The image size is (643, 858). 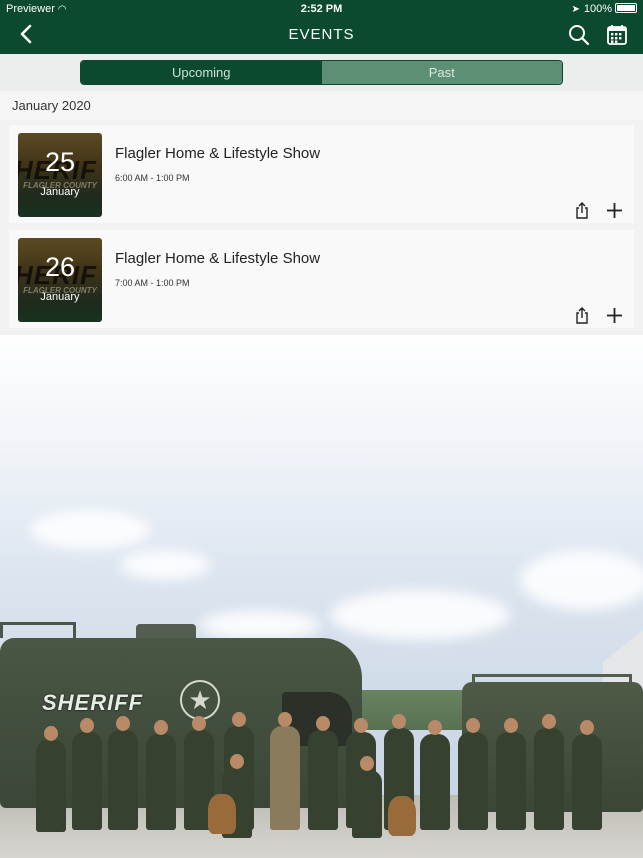 I want to click on search-icon, so click(x=579, y=35).